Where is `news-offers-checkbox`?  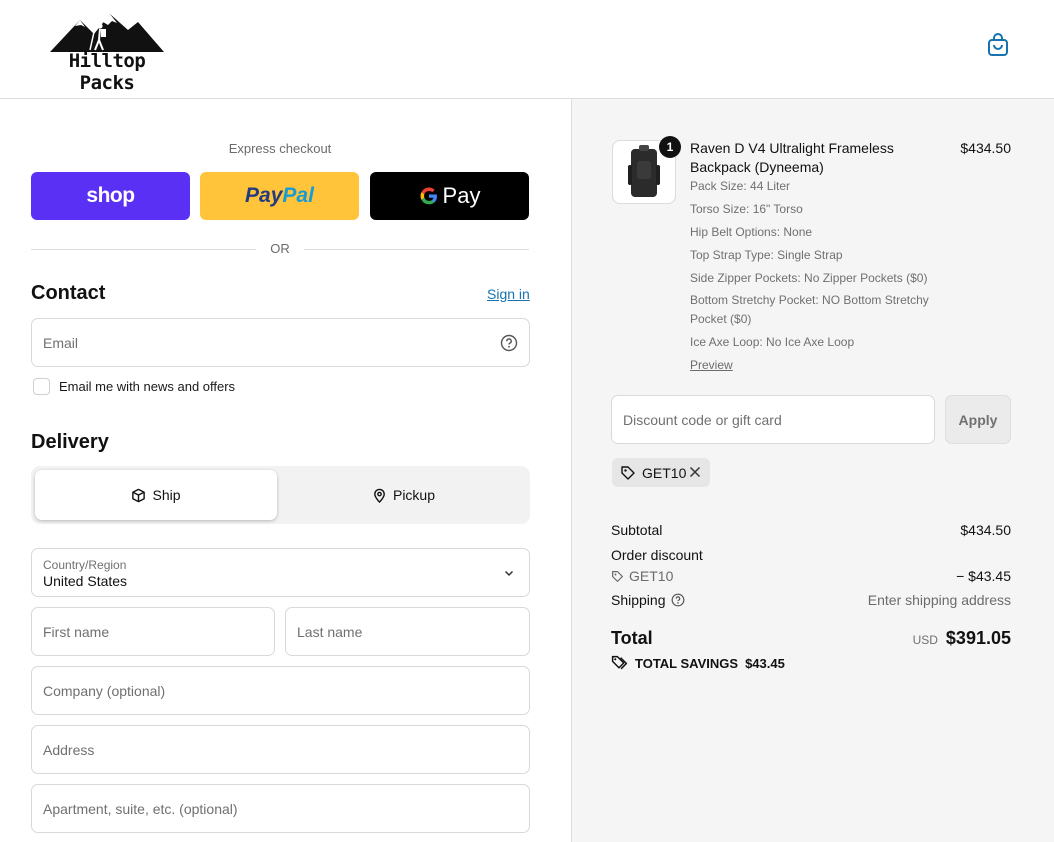
news-offers-checkbox is located at coordinates (41, 386).